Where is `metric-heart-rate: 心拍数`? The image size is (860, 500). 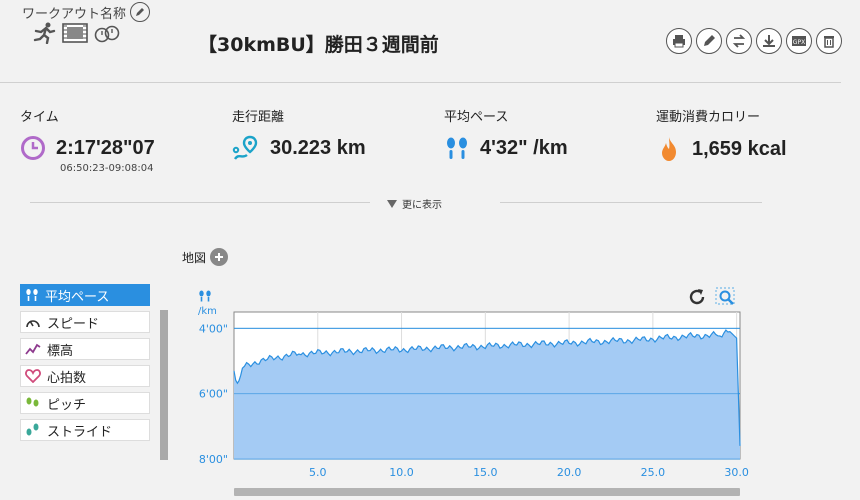
metric-heart-rate: 心拍数 is located at coordinates (85, 376).